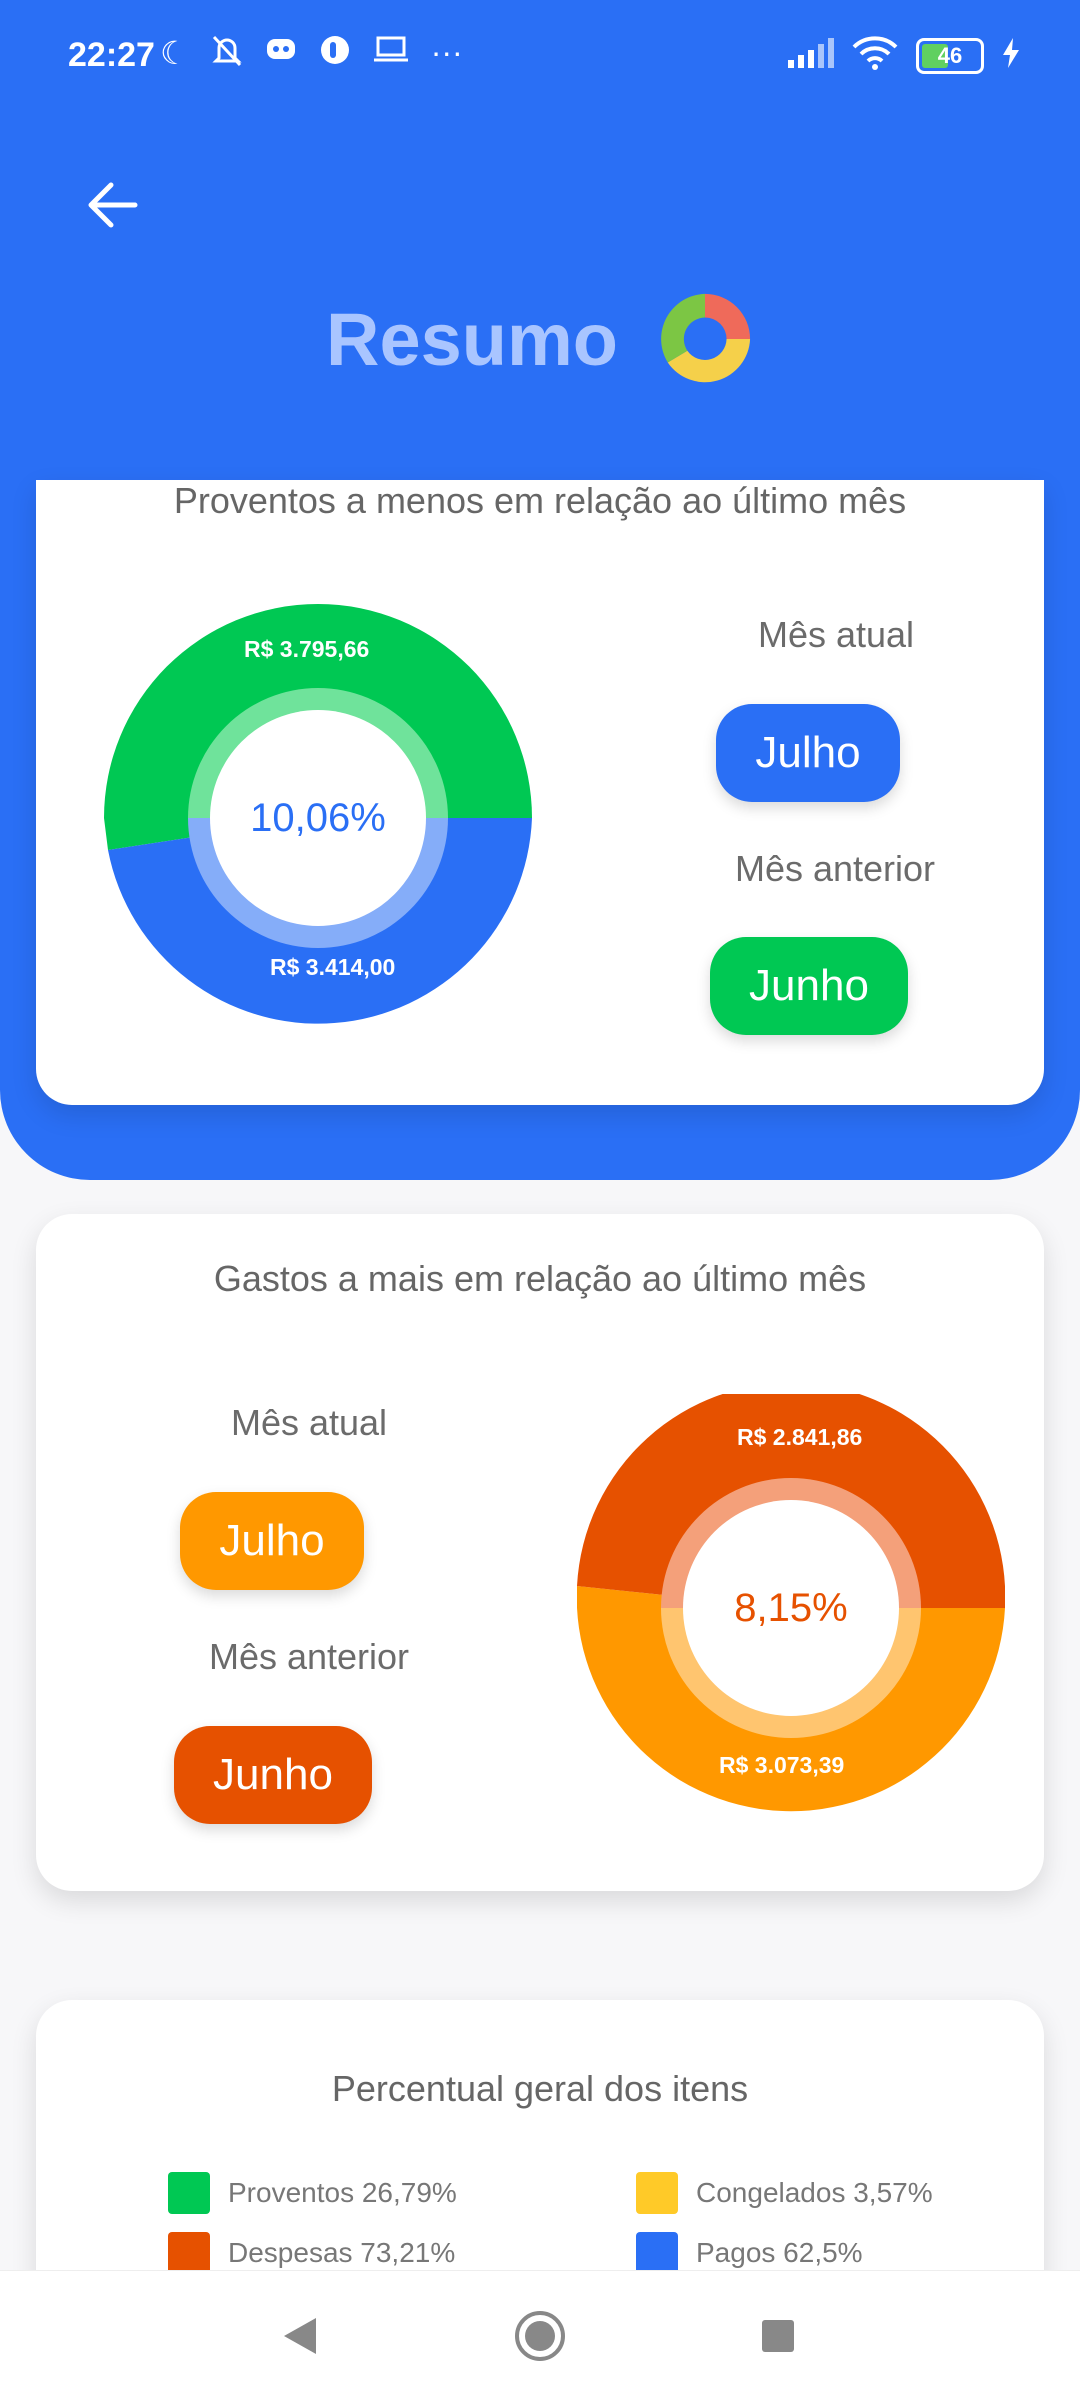  I want to click on triangle-back-icon, so click(300, 2336).